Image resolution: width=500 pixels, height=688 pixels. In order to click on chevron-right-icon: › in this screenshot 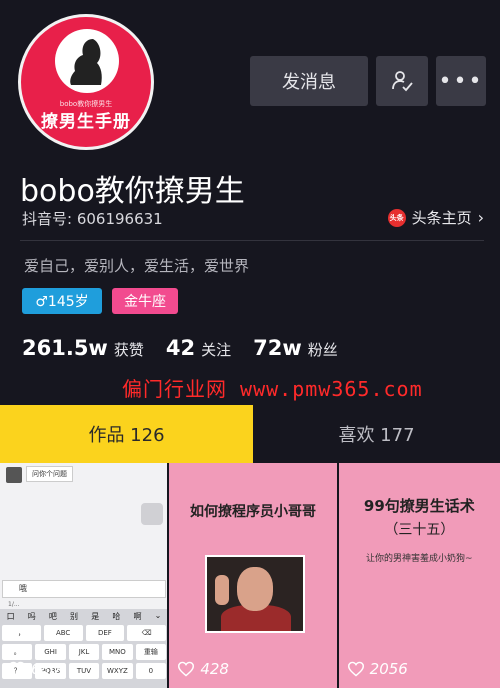, I will do `click(480, 217)`.